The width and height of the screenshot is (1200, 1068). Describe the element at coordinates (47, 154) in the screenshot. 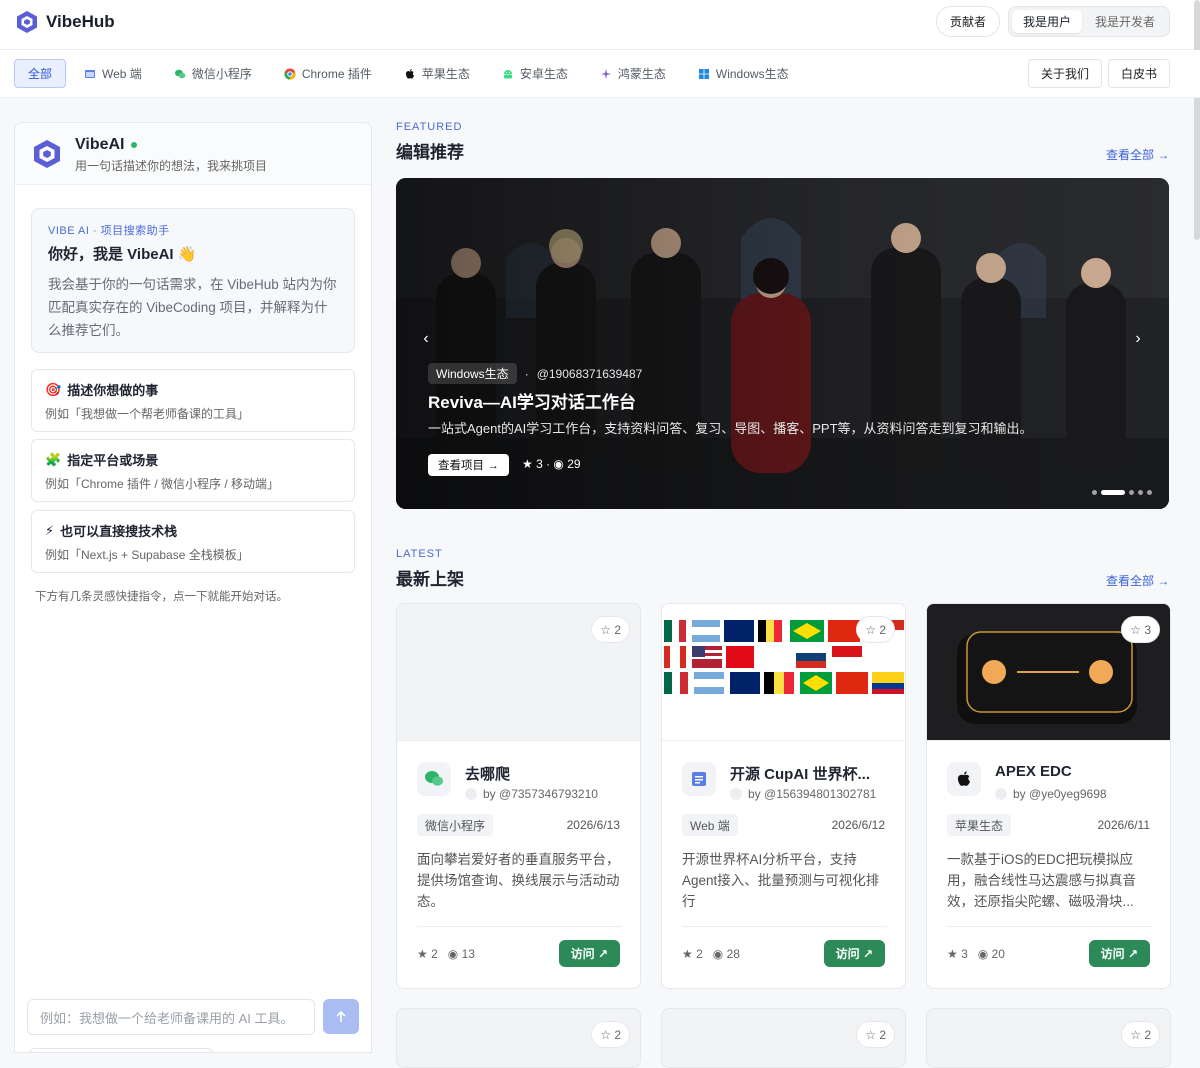

I see `vibeai-logo-icon` at that location.